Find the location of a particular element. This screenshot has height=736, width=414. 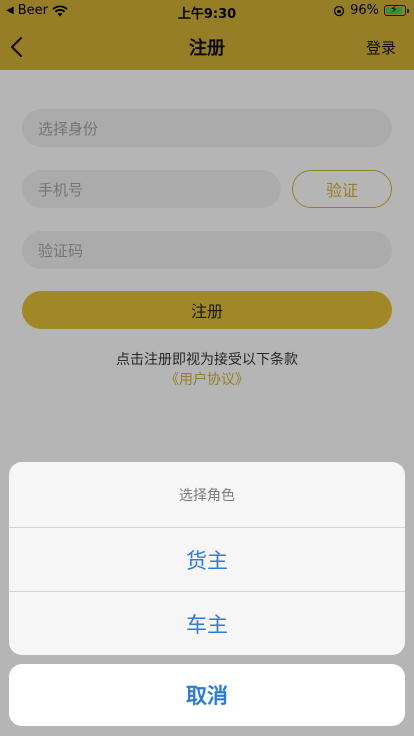

action-sheet-title: 选择角色 is located at coordinates (207, 495).